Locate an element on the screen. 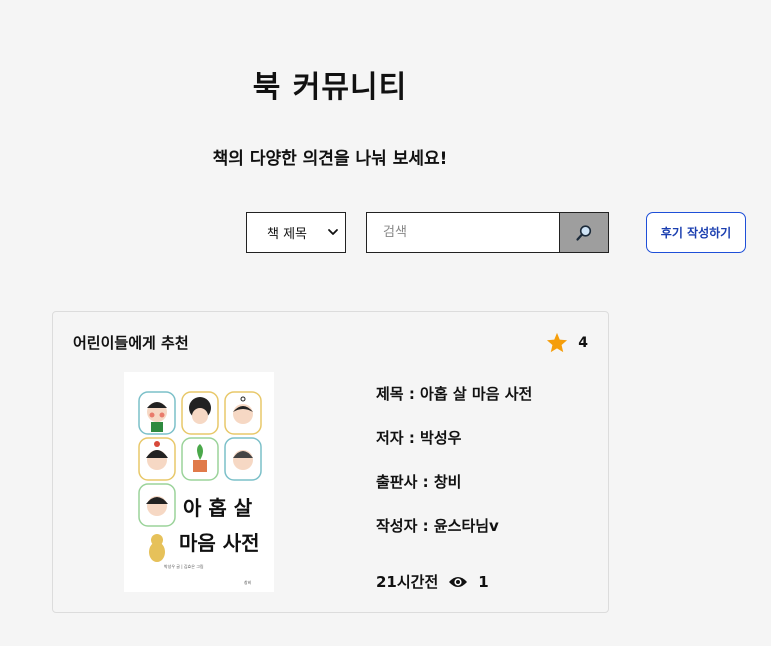 This screenshot has height=646, width=771. page-title: 북 커뮤니티 is located at coordinates (330, 87).